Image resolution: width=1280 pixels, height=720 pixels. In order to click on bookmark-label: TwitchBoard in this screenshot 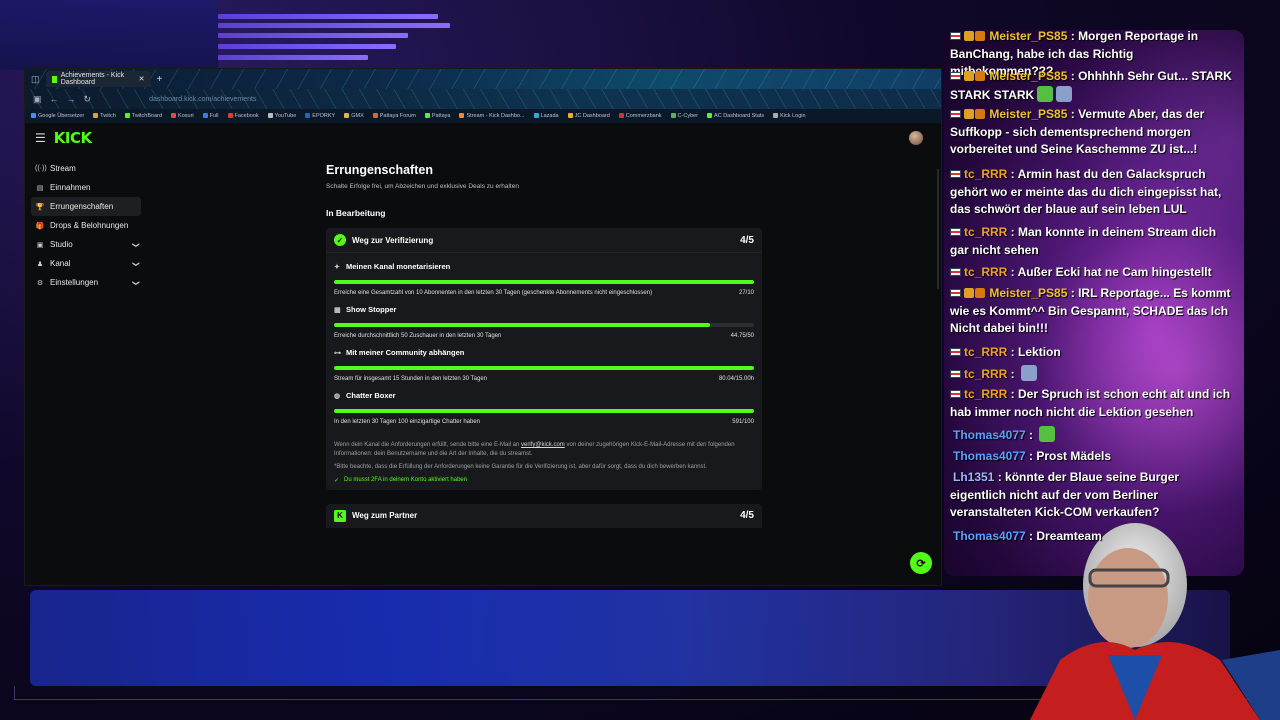, I will do `click(147, 116)`.